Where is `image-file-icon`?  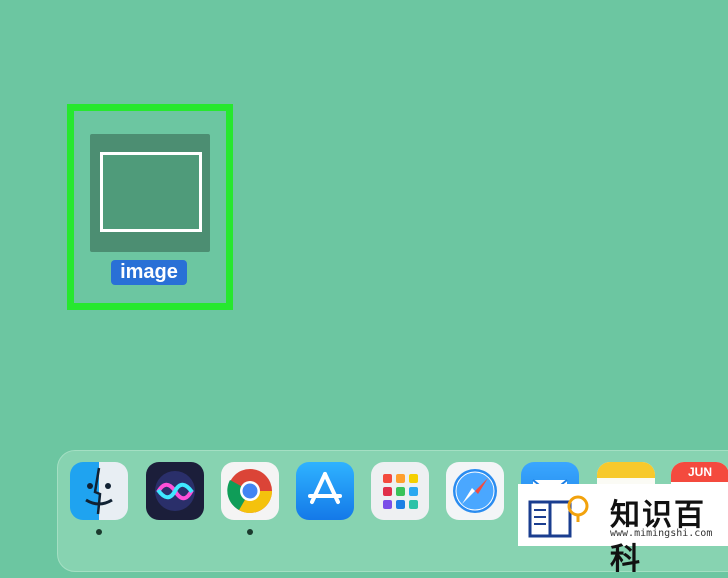 image-file-icon is located at coordinates (151, 192).